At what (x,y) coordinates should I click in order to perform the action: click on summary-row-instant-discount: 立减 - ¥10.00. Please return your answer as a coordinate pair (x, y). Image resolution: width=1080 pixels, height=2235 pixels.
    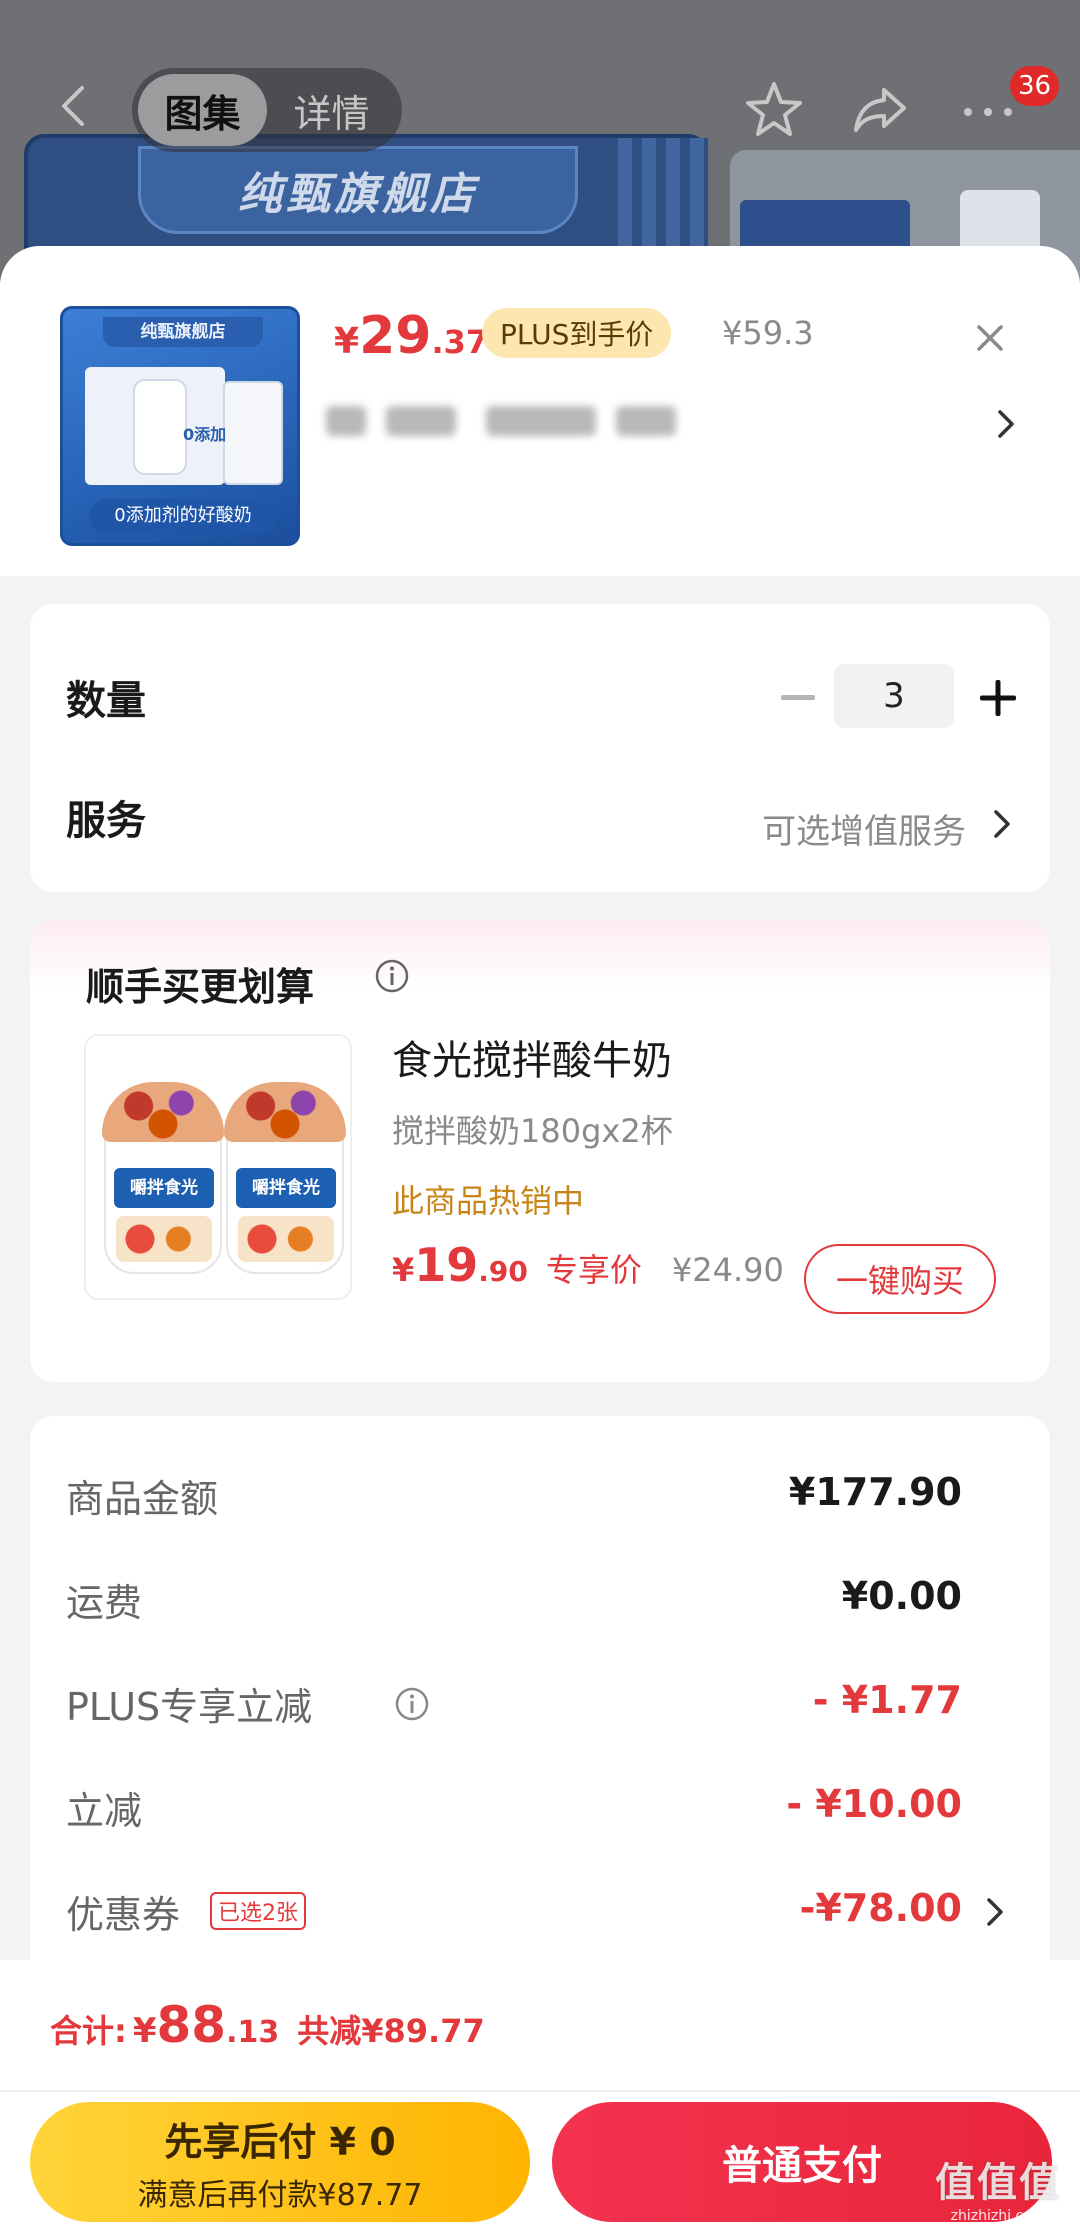
    Looking at the image, I should click on (514, 1807).